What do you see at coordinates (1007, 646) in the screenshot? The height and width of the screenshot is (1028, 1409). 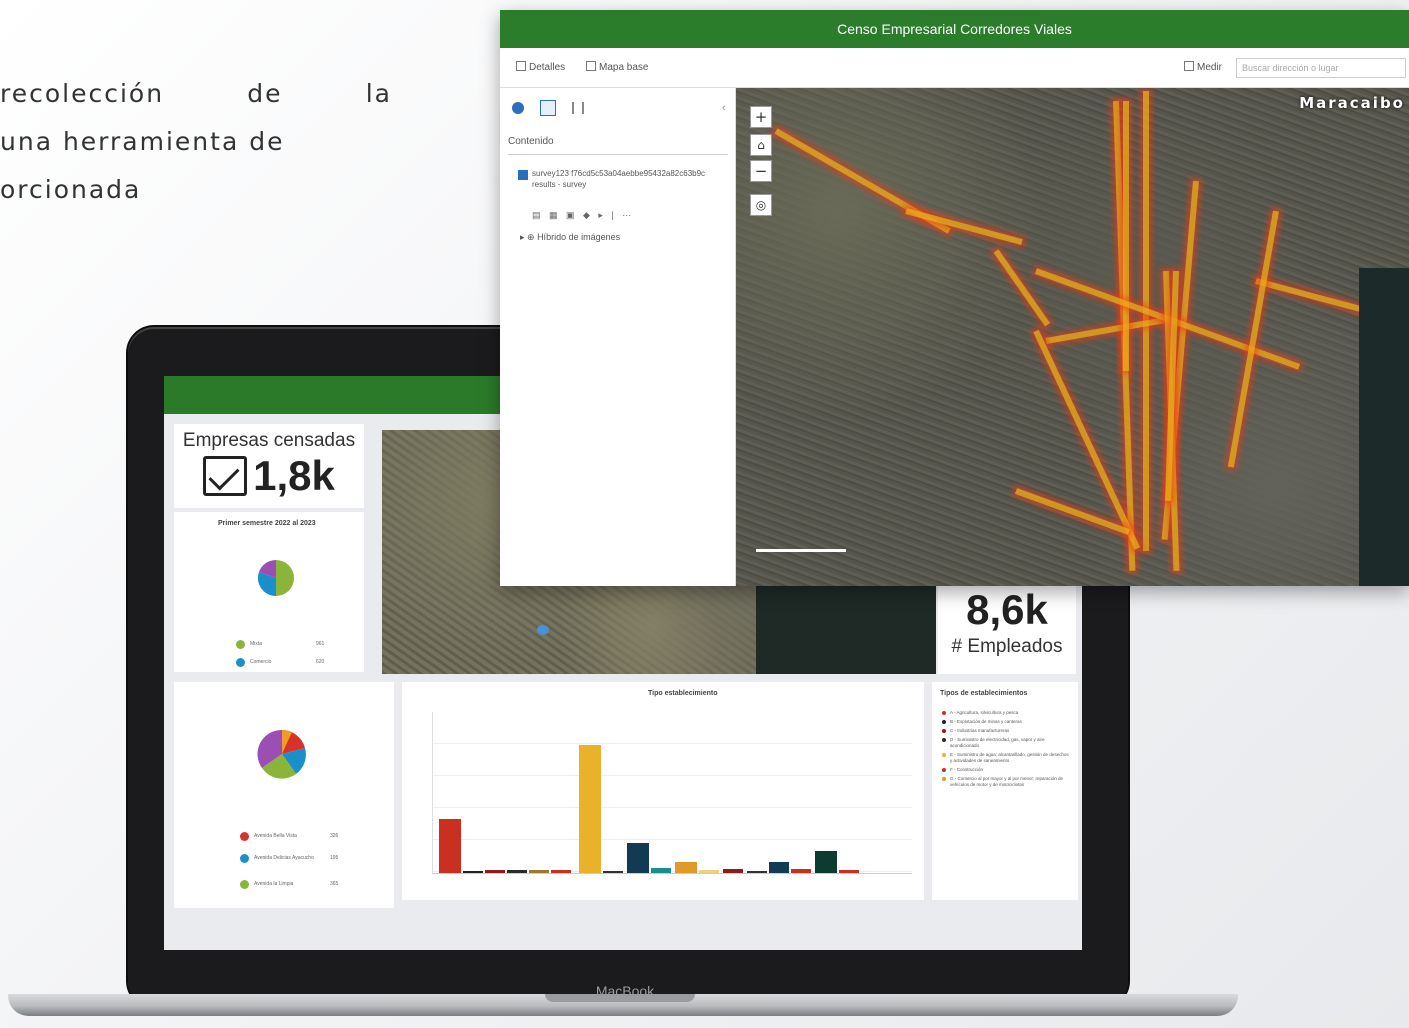 I see `kpi-employees-title: # Empleados` at bounding box center [1007, 646].